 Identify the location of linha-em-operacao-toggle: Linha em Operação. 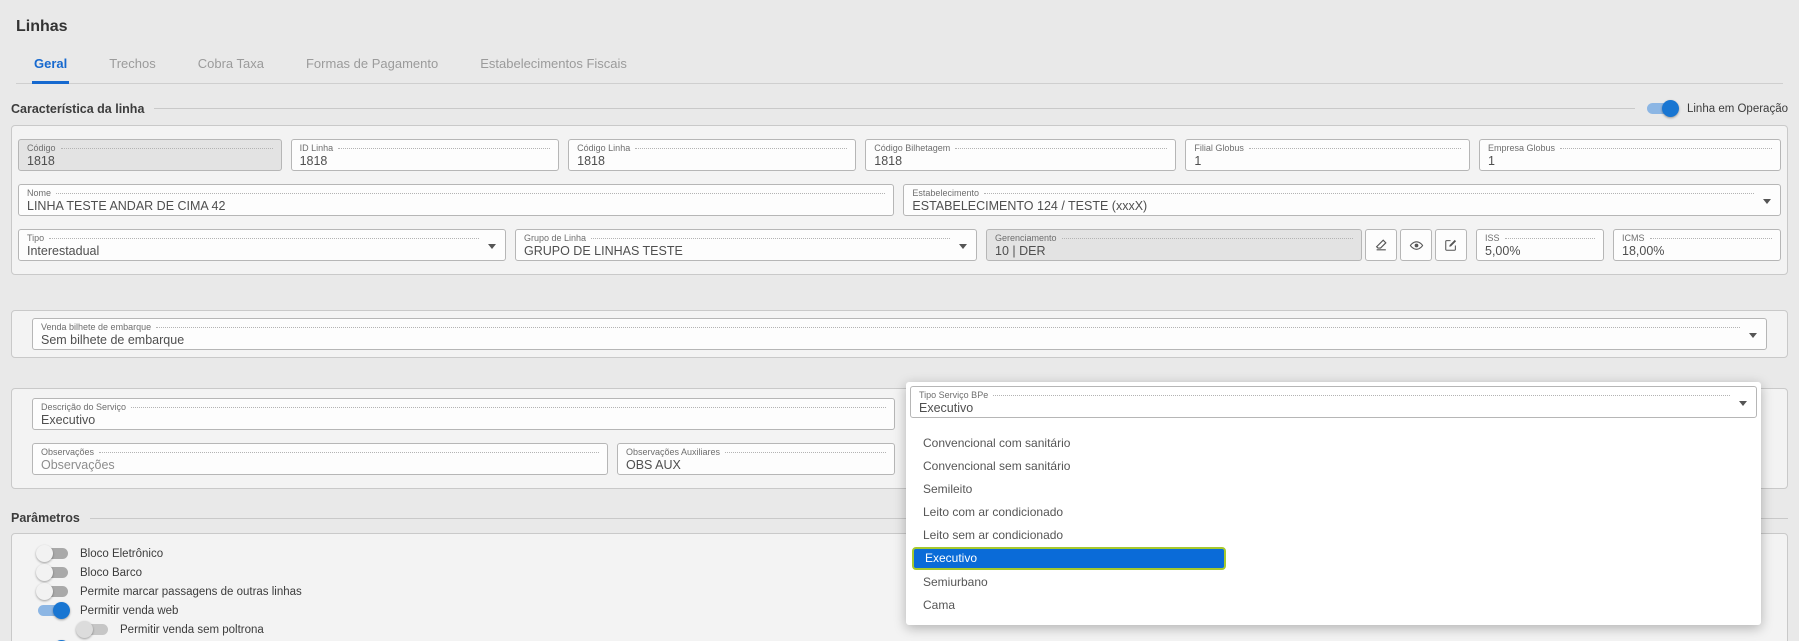
(1716, 108).